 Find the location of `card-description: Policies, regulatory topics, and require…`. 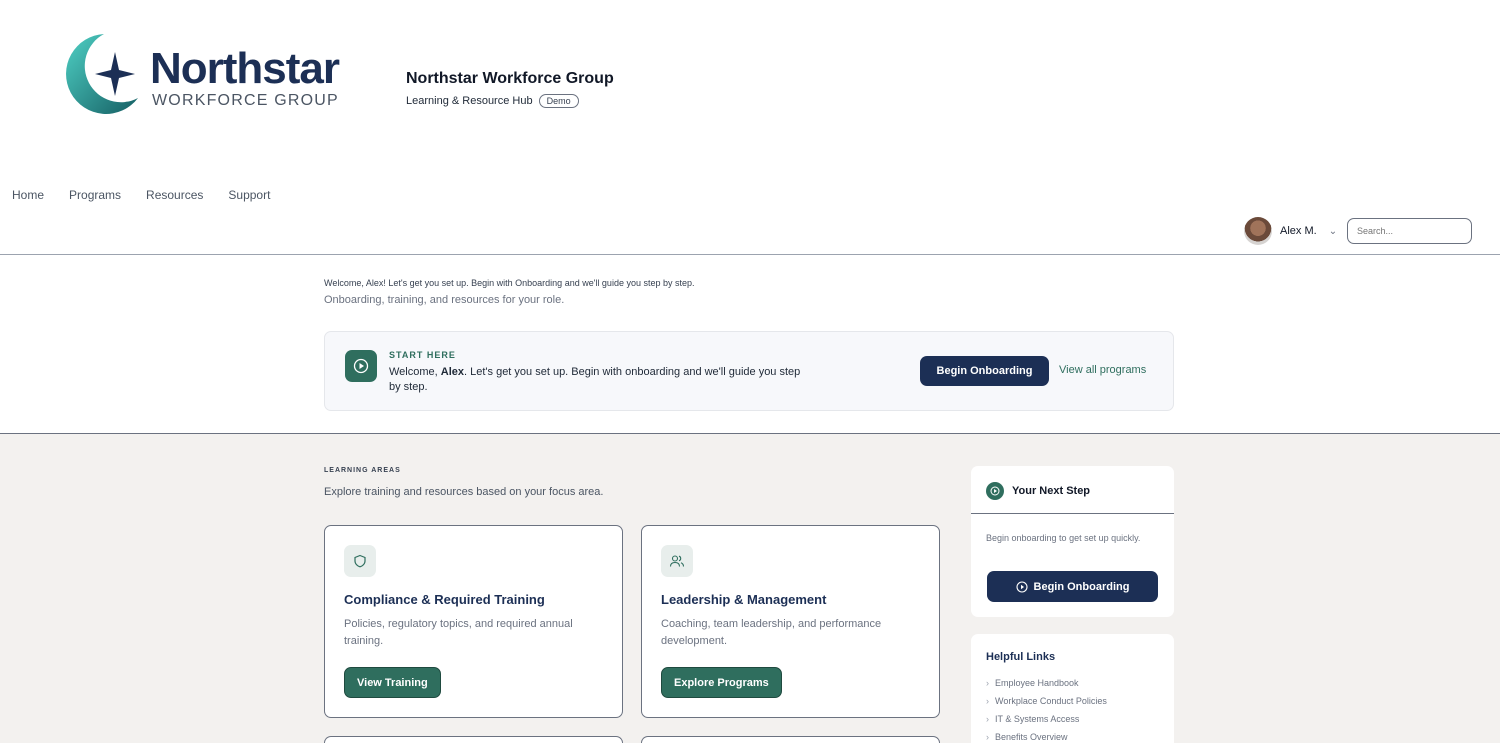

card-description: Policies, regulatory topics, and require… is located at coordinates (458, 632).